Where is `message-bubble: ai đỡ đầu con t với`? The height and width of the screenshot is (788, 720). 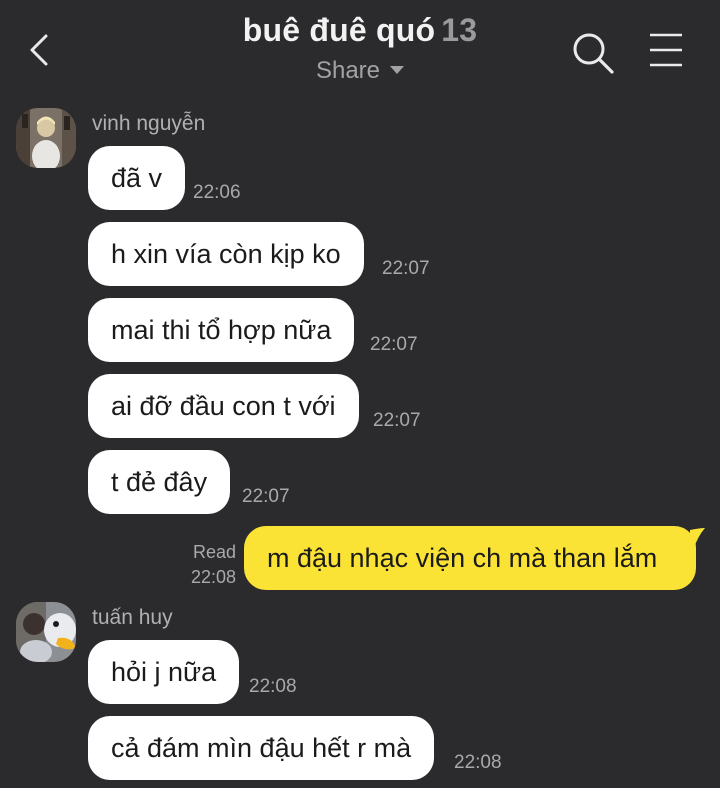
message-bubble: ai đỡ đầu con t với is located at coordinates (223, 406).